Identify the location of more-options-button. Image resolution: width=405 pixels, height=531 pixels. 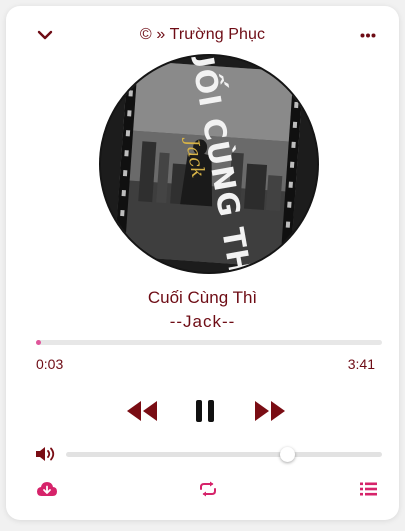
(368, 35).